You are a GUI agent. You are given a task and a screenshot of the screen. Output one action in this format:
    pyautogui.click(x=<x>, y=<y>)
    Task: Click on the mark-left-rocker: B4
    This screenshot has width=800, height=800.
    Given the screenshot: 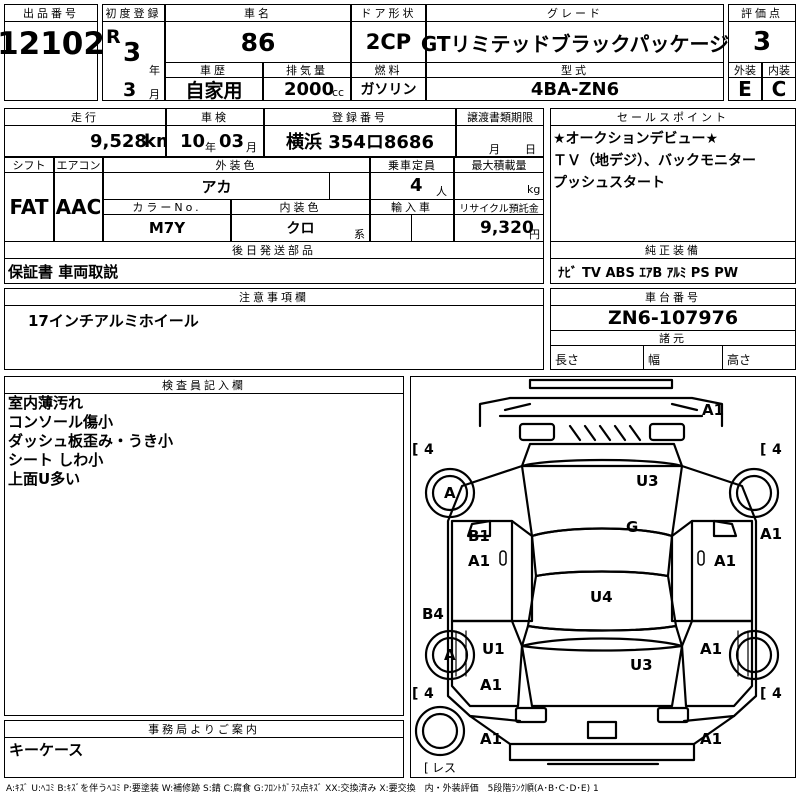 What is the action you would take?
    pyautogui.click(x=433, y=614)
    